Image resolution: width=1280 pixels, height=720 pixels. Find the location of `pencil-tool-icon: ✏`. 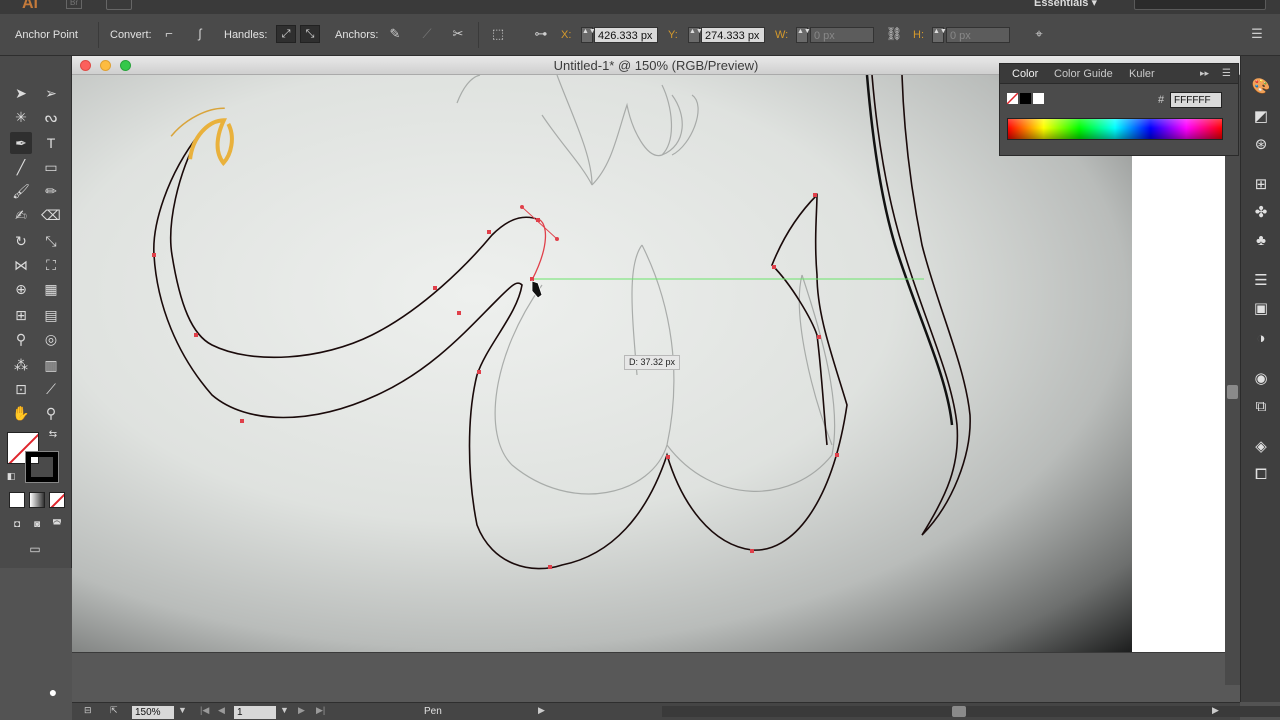

pencil-tool-icon: ✏ is located at coordinates (51, 191).